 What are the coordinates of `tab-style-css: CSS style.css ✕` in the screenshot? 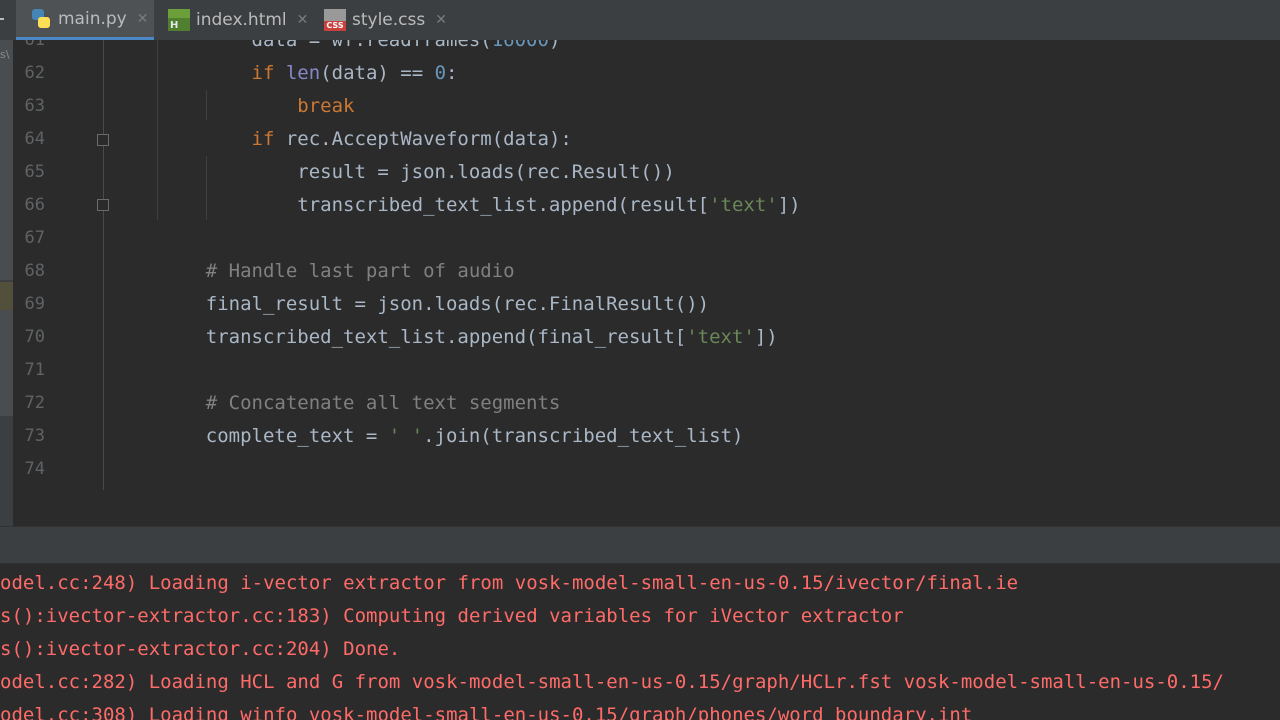 It's located at (385, 20).